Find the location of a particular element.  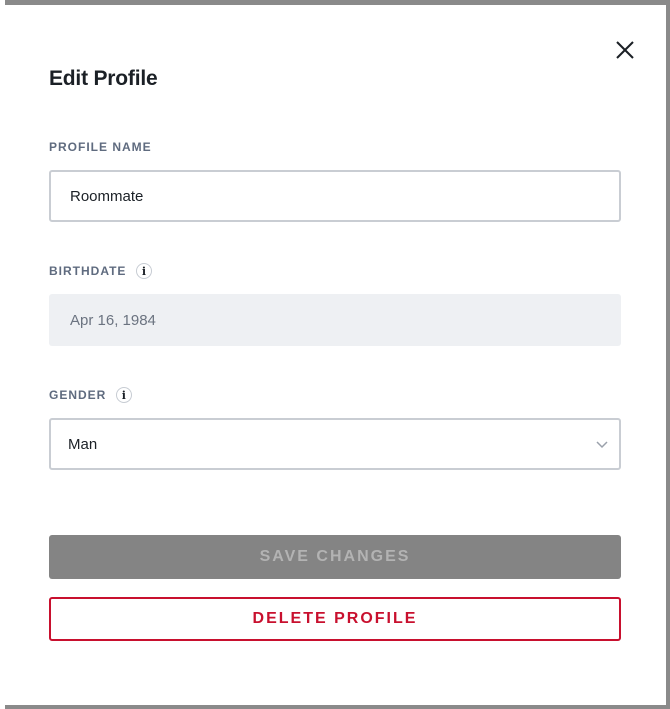

chevron-down-icon is located at coordinates (602, 445).